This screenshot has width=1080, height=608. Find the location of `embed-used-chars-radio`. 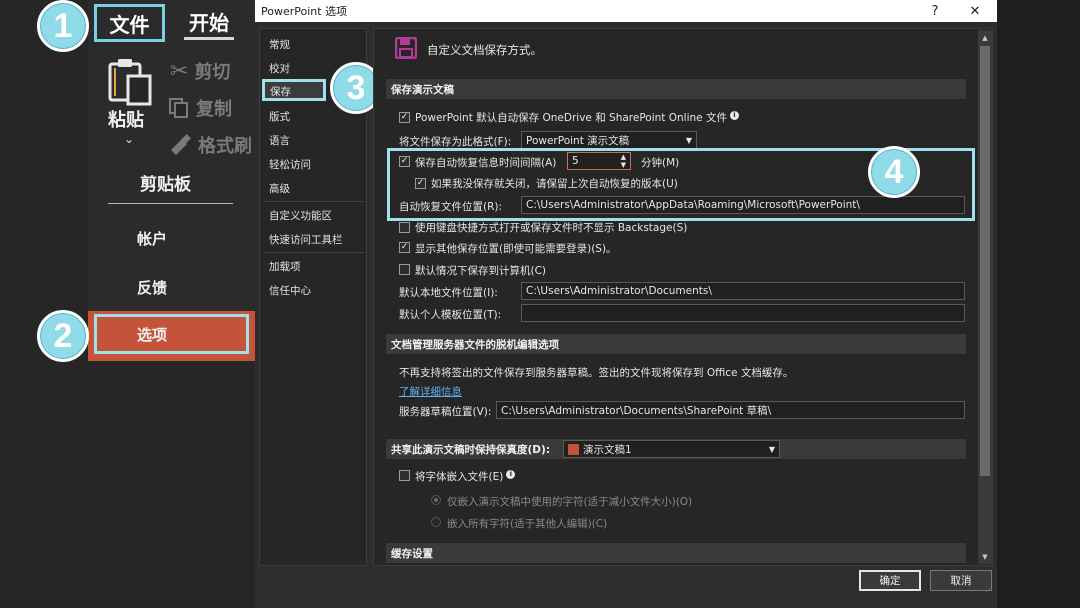

embed-used-chars-radio is located at coordinates (436, 500).